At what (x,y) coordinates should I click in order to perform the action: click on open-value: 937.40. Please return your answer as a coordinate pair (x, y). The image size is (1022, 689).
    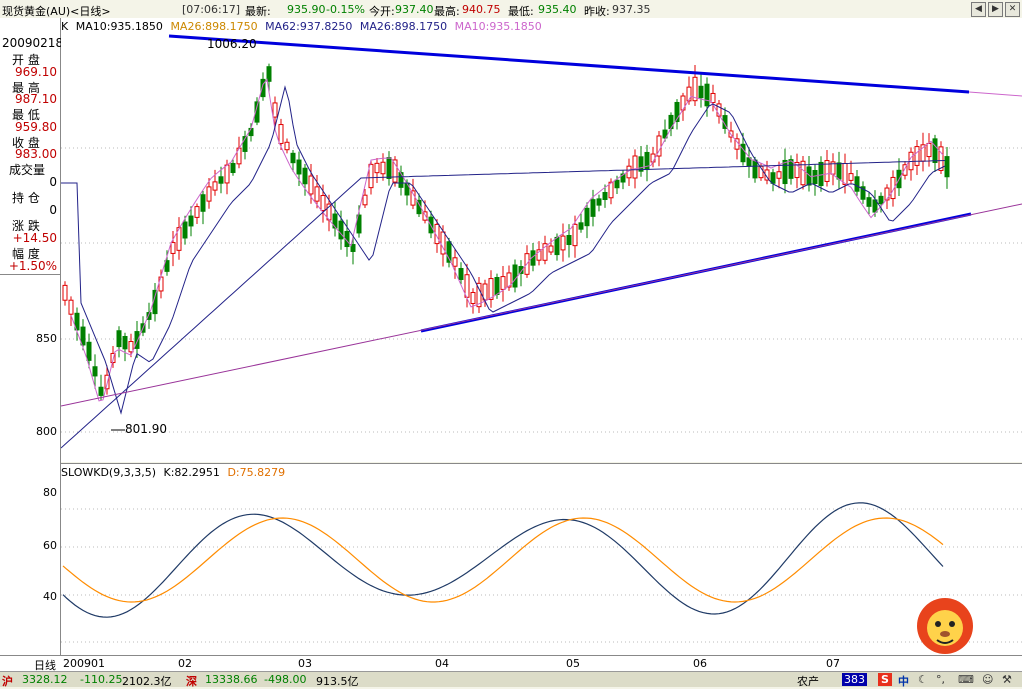
    Looking at the image, I should click on (414, 9).